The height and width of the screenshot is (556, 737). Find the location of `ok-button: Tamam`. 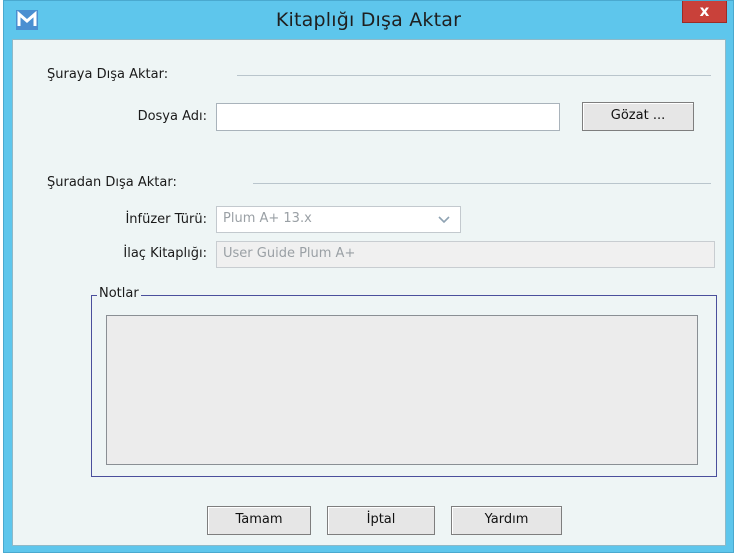

ok-button: Tamam is located at coordinates (259, 520).